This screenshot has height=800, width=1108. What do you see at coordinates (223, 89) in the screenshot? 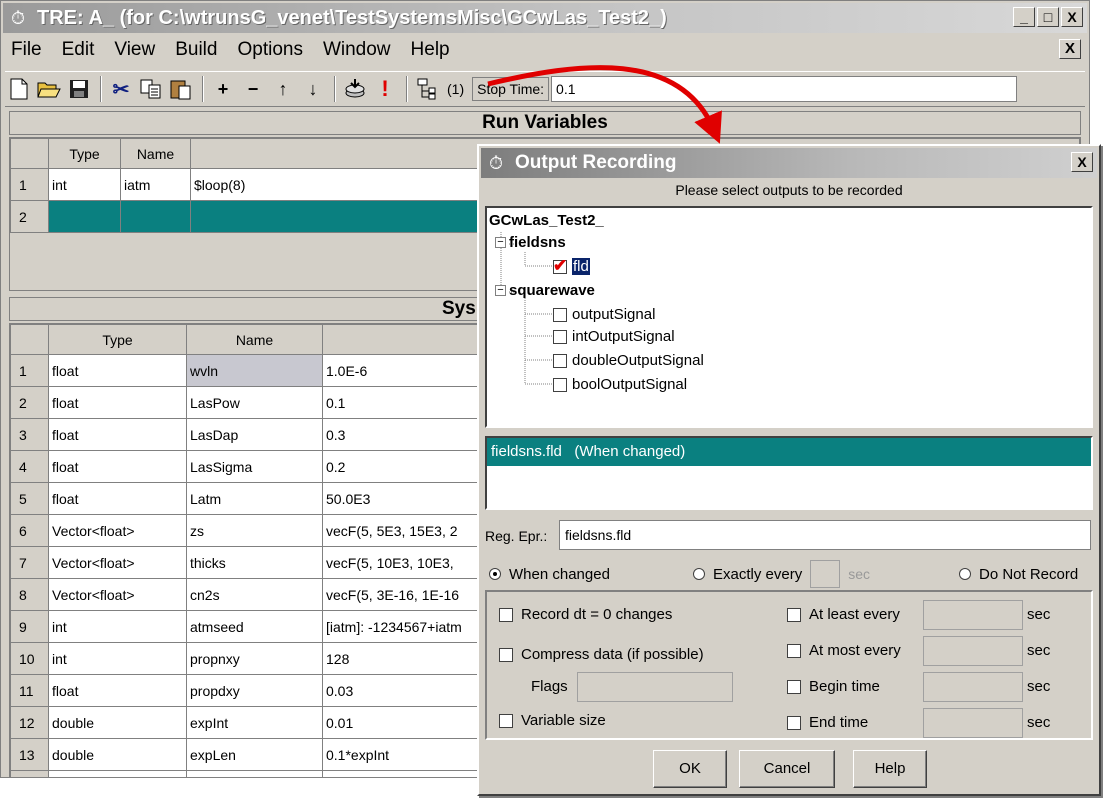
I see `add-row-button: +` at bounding box center [223, 89].